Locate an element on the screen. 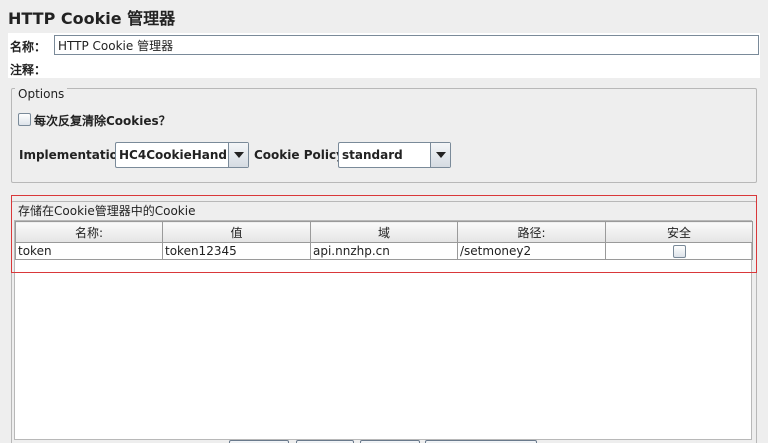 The image size is (768, 443). column-header-domain: 域 is located at coordinates (384, 232).